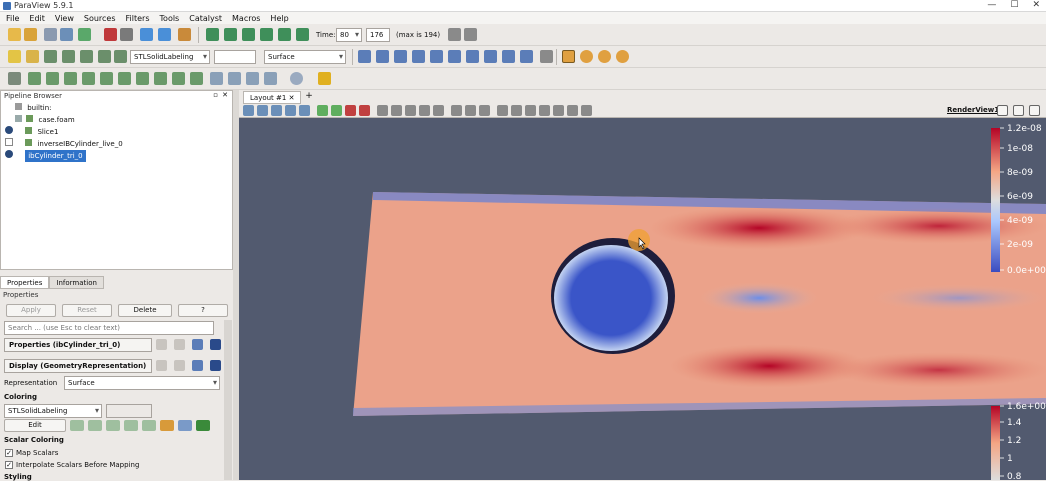 This screenshot has width=1046, height=481. I want to click on minimize-button: —, so click(991, 5).